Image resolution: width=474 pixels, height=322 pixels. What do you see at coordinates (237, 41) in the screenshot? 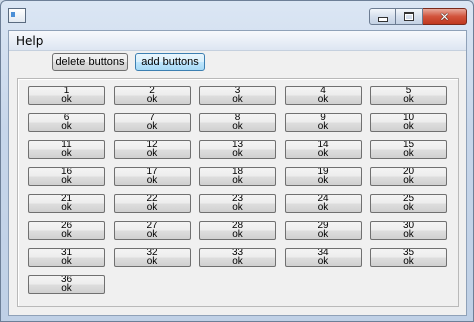
I see `menu-bar: Help` at bounding box center [237, 41].